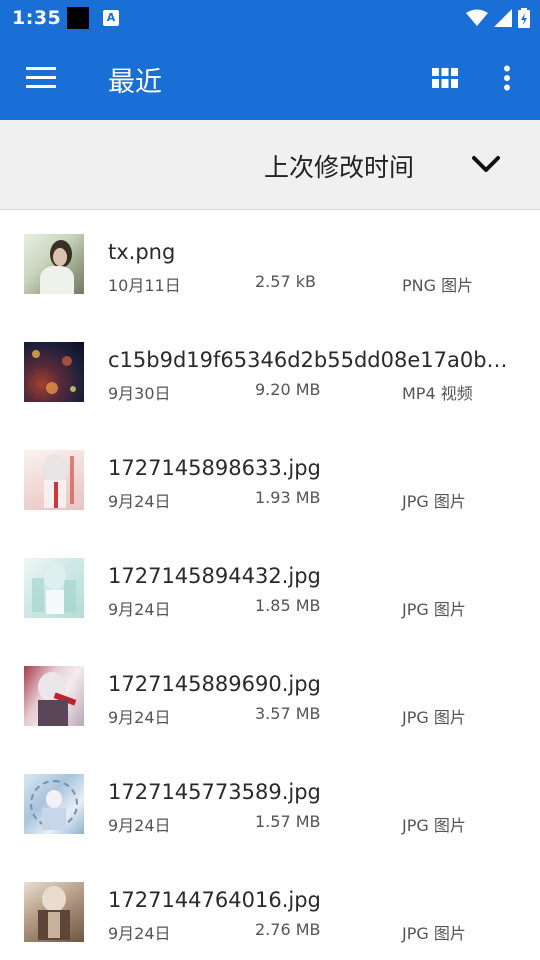 This screenshot has width=540, height=960. I want to click on list-item: tx.png 10月11日 2.57 kB PNG 图片, so click(270, 264).